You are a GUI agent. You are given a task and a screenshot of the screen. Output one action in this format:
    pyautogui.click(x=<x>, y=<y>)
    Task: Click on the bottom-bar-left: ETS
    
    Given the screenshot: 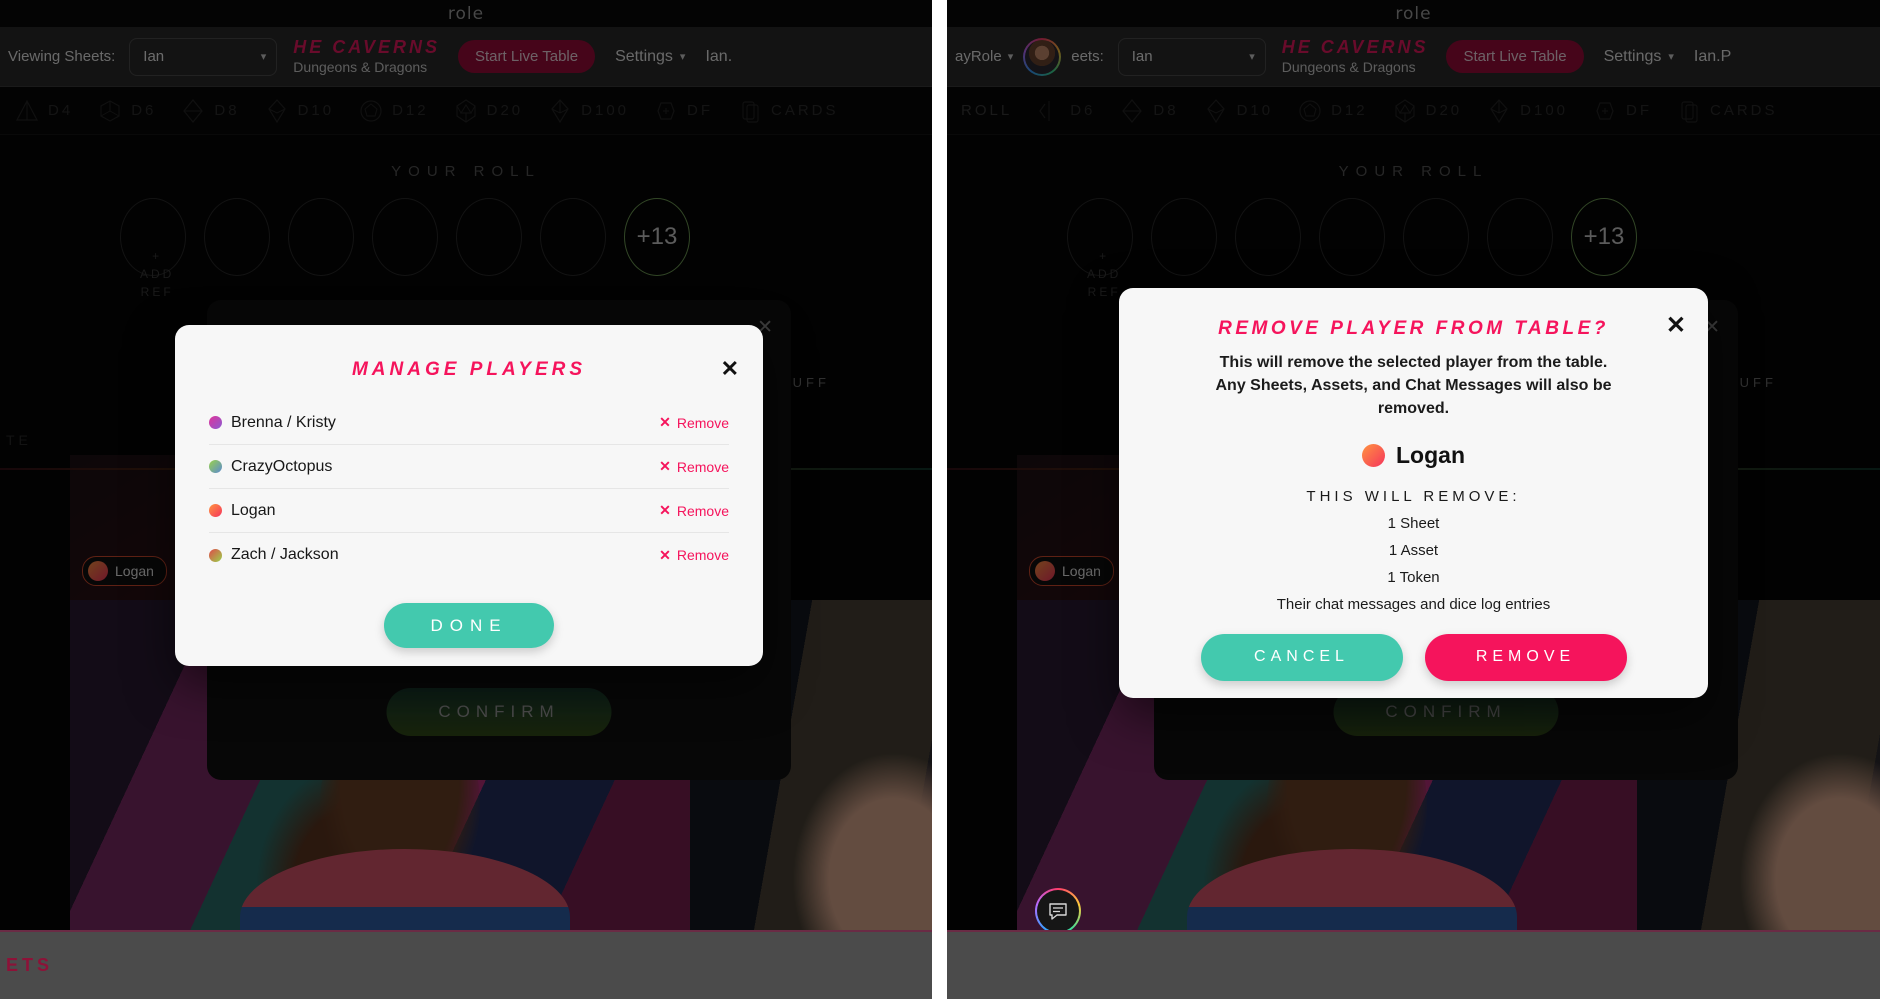 What is the action you would take?
    pyautogui.click(x=466, y=964)
    